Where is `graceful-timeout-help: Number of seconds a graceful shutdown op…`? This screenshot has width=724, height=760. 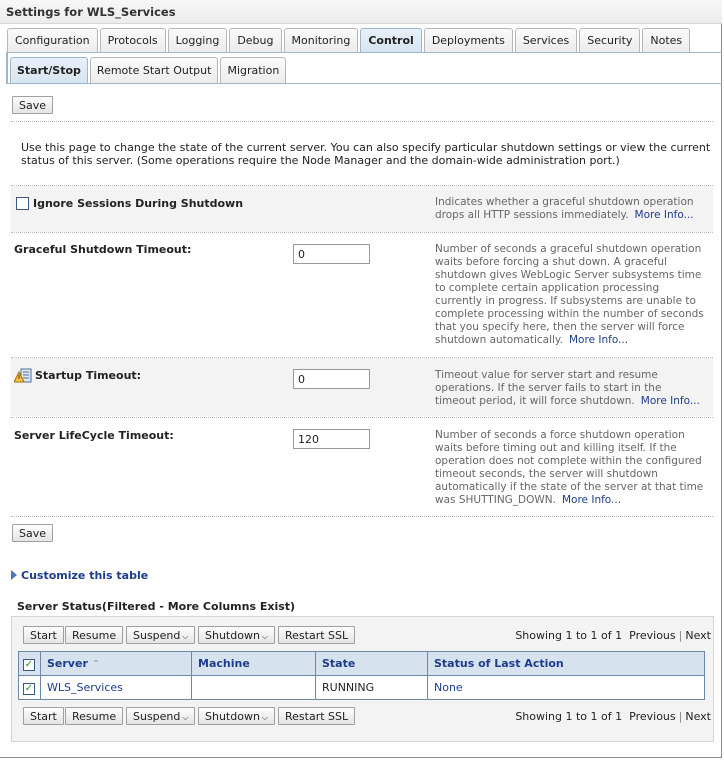
graceful-timeout-help: Number of seconds a graceful shutdown op… is located at coordinates (570, 295).